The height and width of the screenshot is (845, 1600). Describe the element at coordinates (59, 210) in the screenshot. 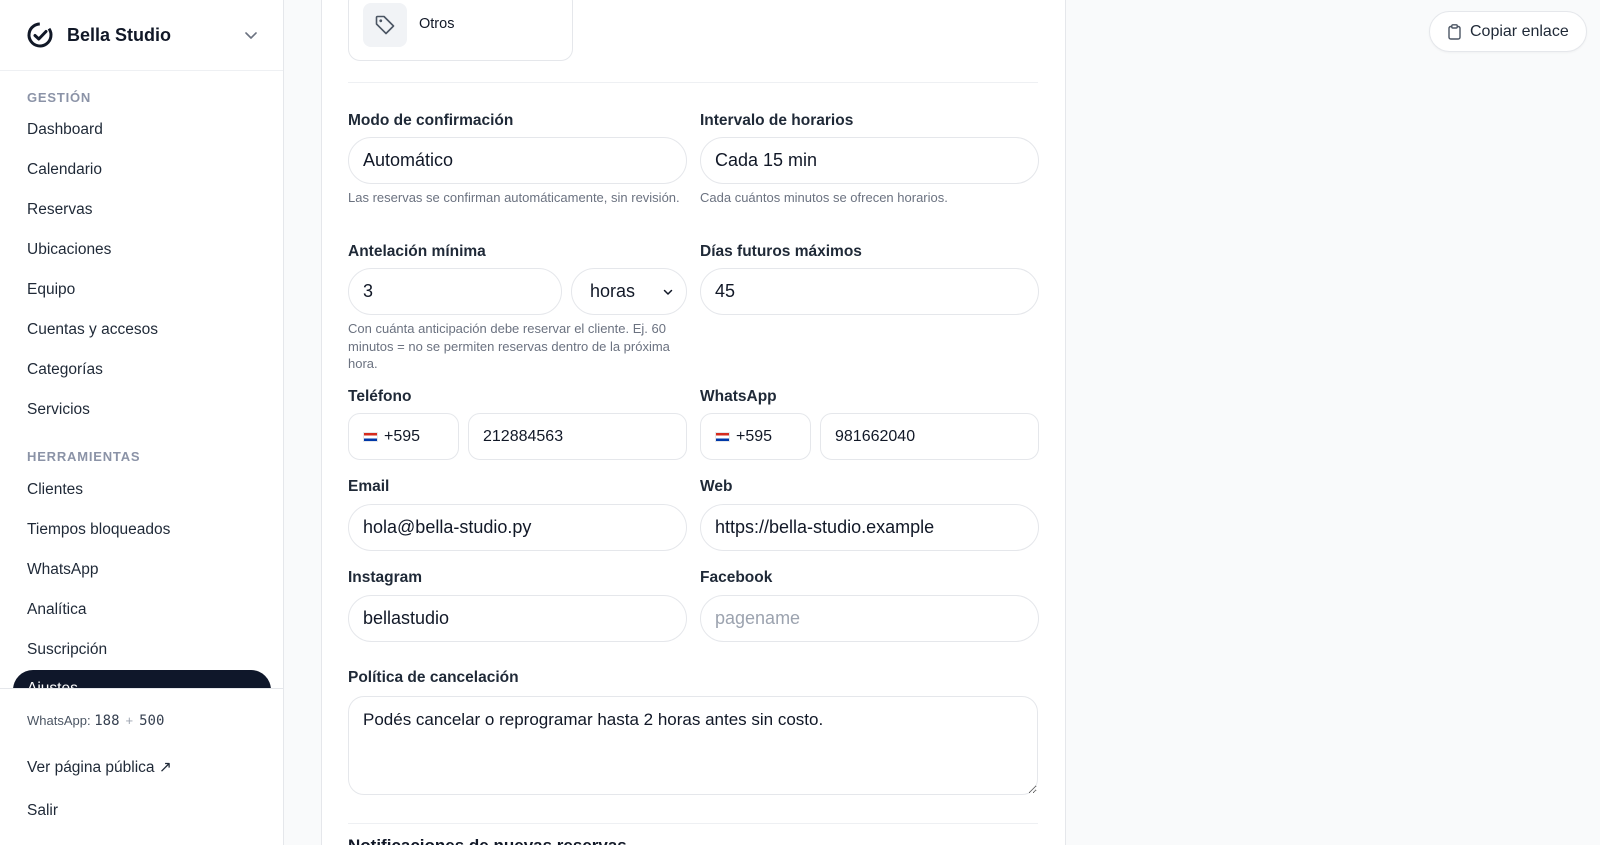

I see `sidebar-item-bookings: Reservas` at that location.